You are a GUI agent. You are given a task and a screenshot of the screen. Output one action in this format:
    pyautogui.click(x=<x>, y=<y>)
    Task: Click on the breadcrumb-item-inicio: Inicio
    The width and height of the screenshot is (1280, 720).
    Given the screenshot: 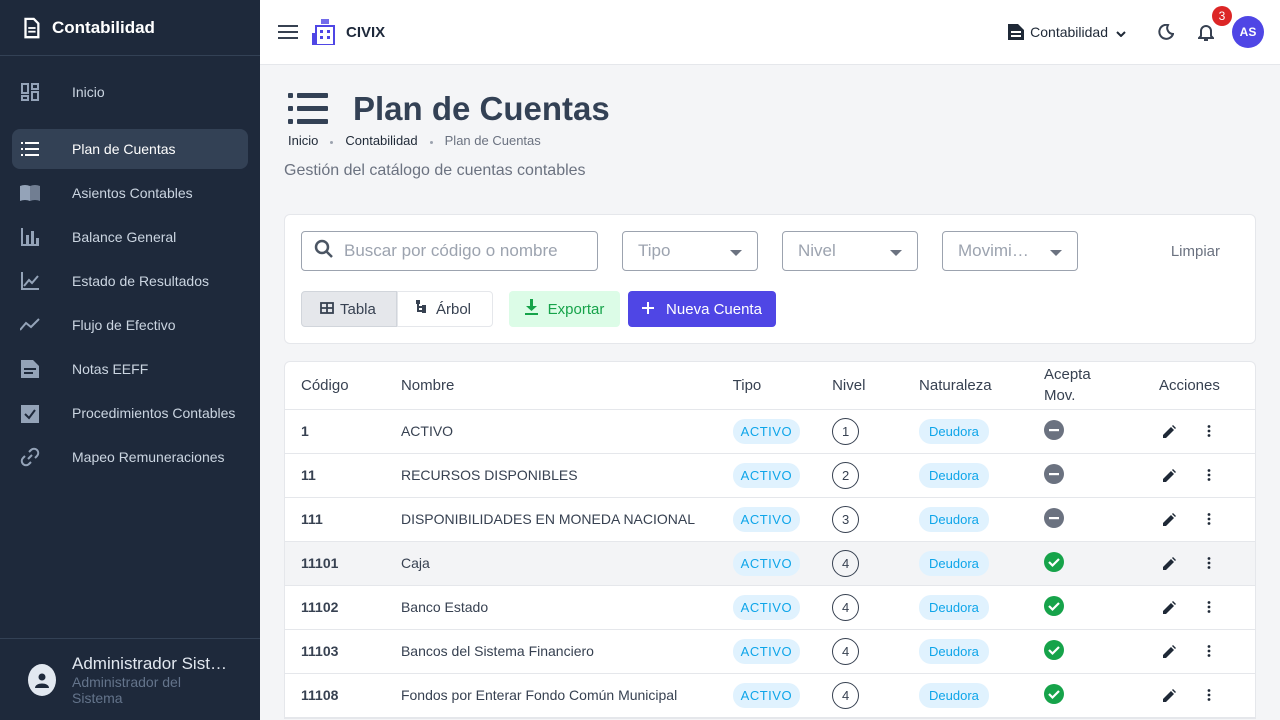 What is the action you would take?
    pyautogui.click(x=303, y=140)
    